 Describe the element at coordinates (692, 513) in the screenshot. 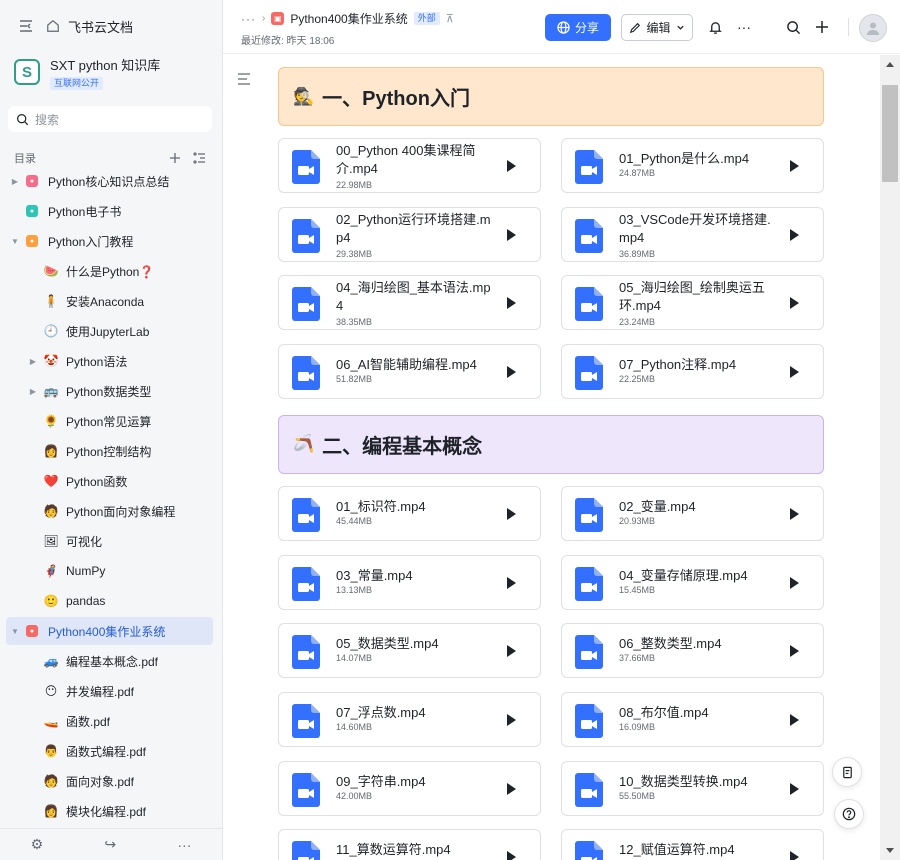

I see `video-file-card: 02_变量.mp4 20.93MB` at that location.